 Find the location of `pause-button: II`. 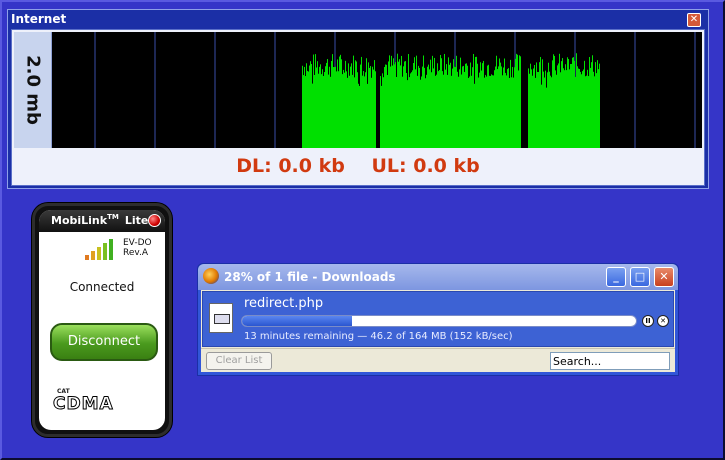

pause-button: II is located at coordinates (648, 321).